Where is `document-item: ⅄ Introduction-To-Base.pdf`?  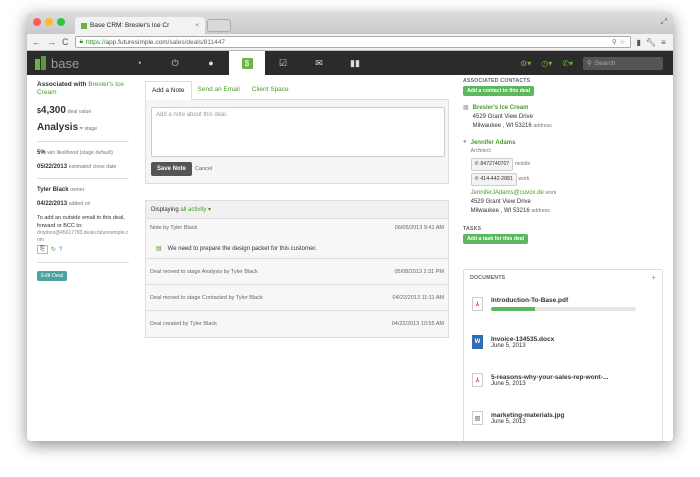
document-item: ⅄ Introduction-To-Base.pdf is located at coordinates (563, 304).